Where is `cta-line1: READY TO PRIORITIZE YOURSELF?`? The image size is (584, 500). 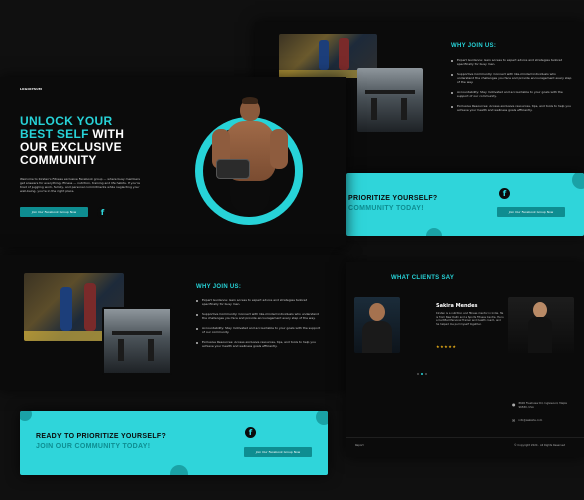
cta-line1: READY TO PRIORITIZE YOURSELF? is located at coordinates (101, 436).